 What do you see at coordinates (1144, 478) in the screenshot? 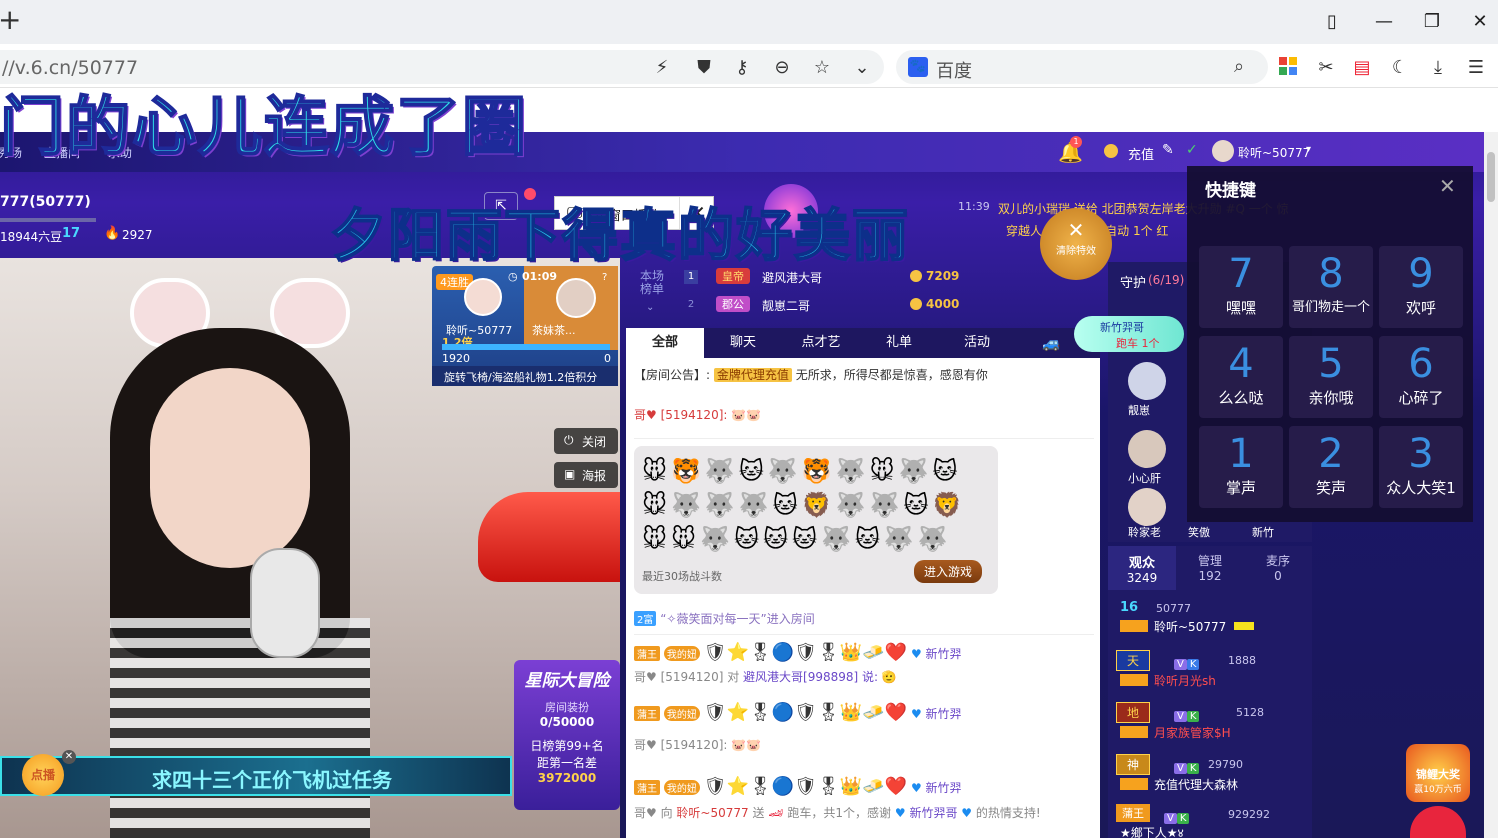
I see `guard-name: 小心肝` at bounding box center [1144, 478].